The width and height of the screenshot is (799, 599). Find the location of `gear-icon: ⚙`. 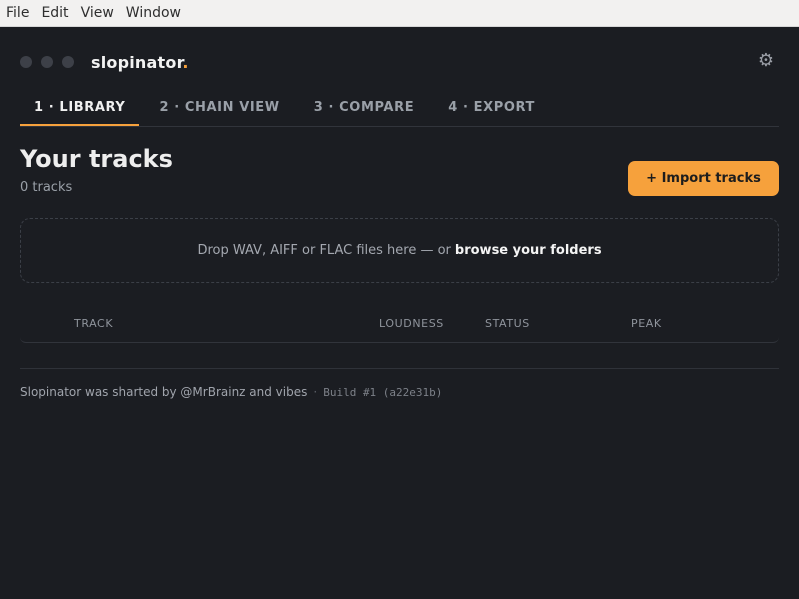

gear-icon: ⚙ is located at coordinates (766, 60).